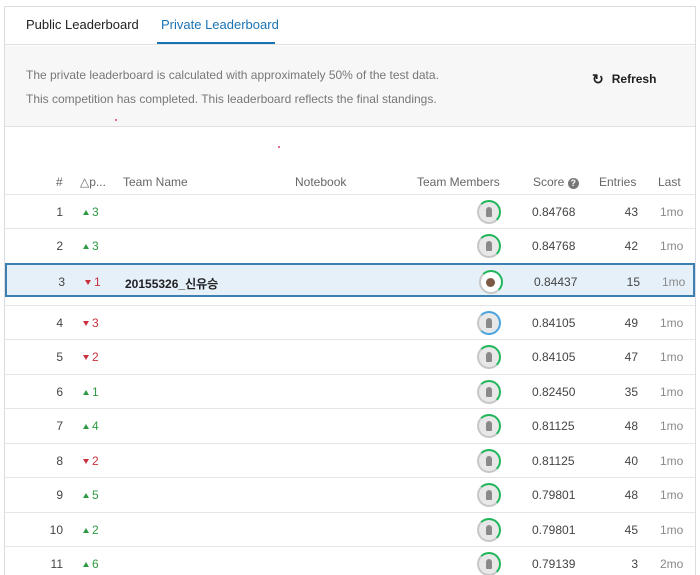  Describe the element at coordinates (91, 426) in the screenshot. I see `rank-change: 4` at that location.